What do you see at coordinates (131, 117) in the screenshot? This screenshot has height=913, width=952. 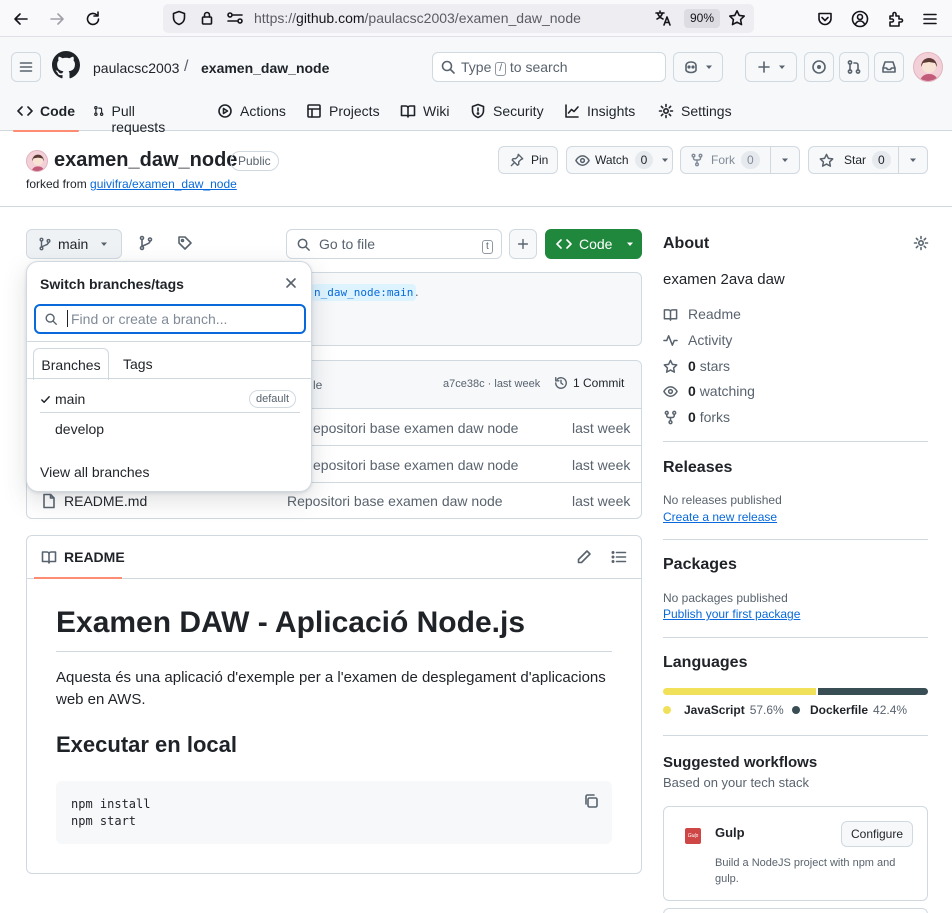 I see `tab-pull-requests: Pull requests` at bounding box center [131, 117].